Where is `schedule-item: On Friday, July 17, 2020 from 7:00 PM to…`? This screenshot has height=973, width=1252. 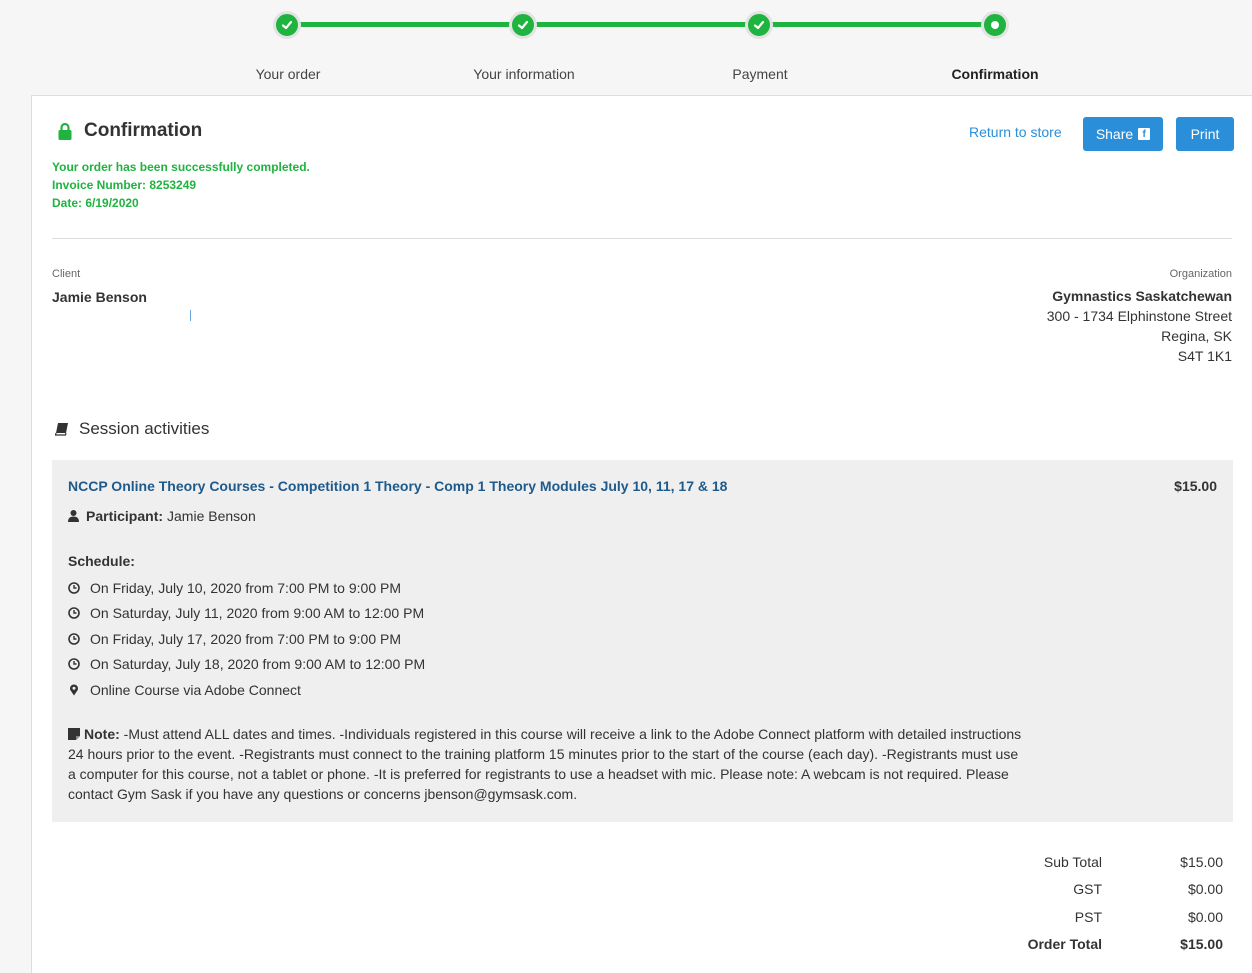
schedule-item: On Friday, July 17, 2020 from 7:00 PM to… is located at coordinates (246, 639).